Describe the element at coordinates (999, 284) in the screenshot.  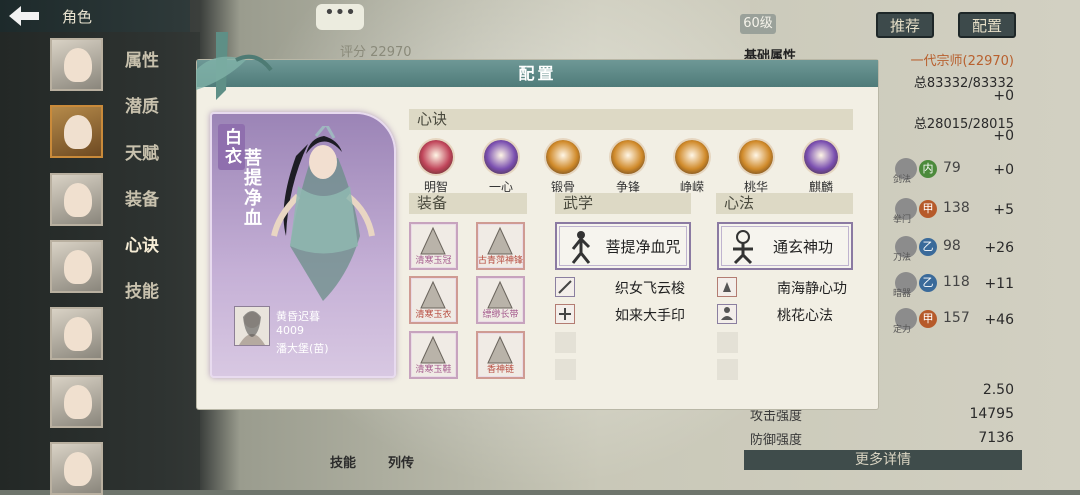
I see `stat-plus-4: +11` at that location.